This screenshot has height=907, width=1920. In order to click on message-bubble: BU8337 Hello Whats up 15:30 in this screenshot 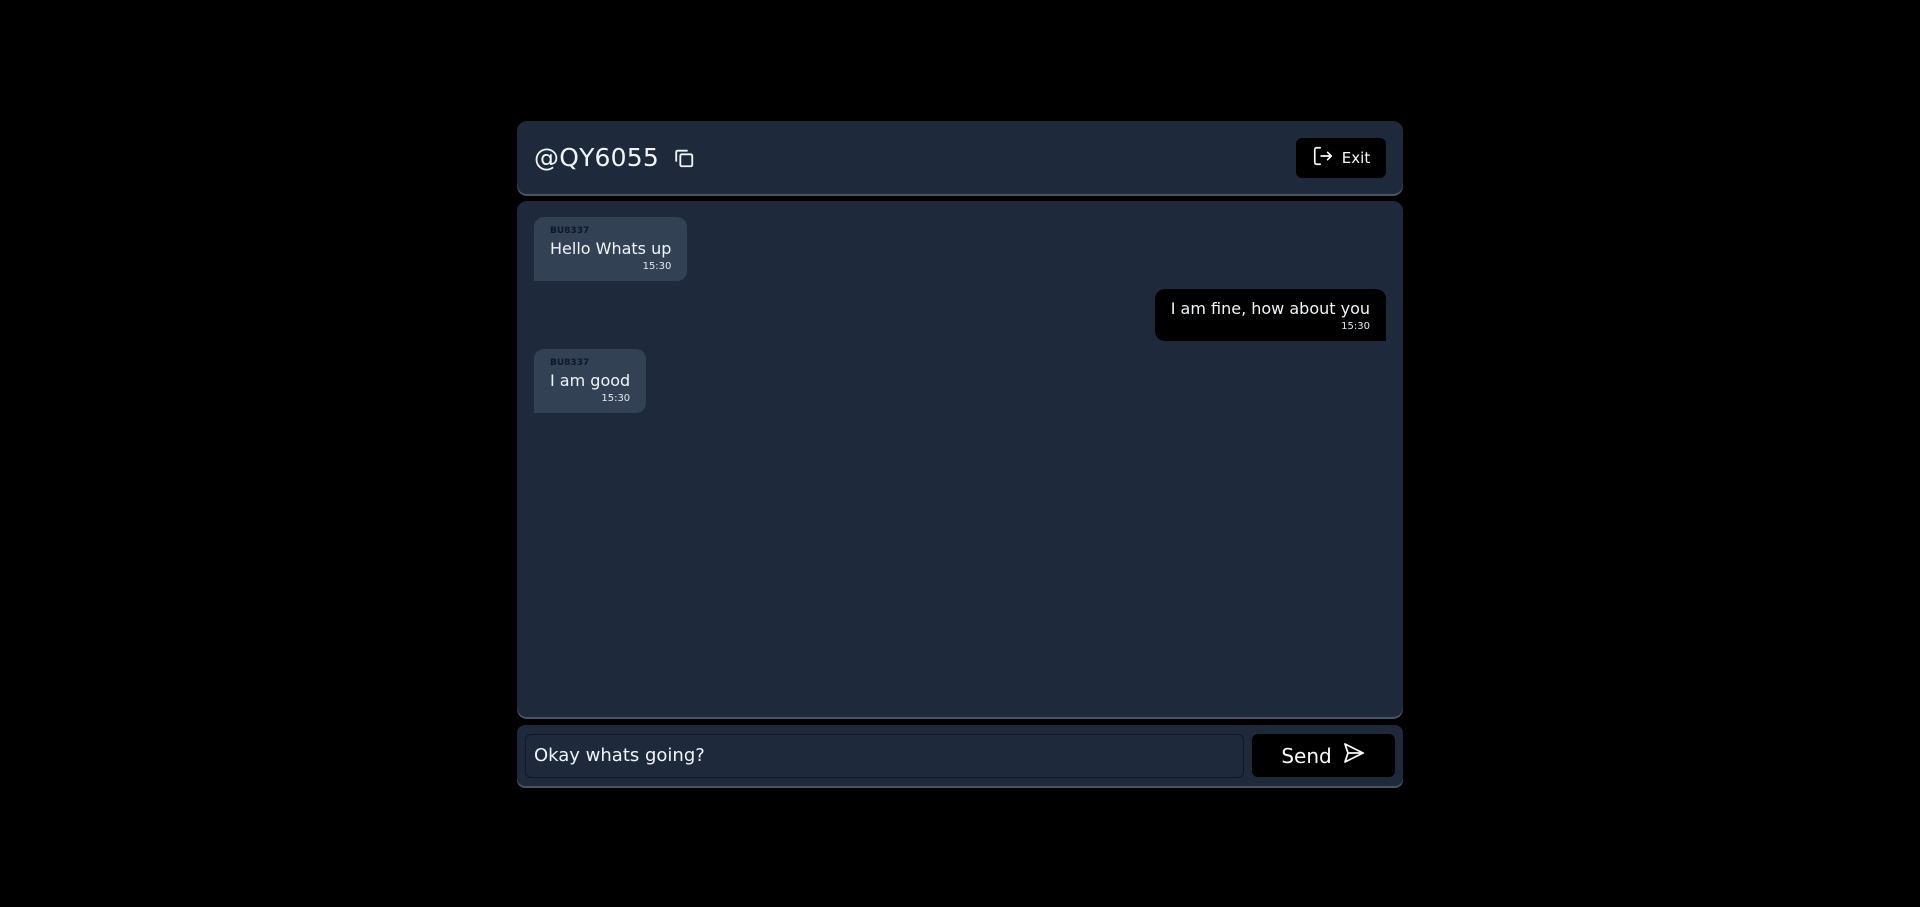, I will do `click(611, 249)`.